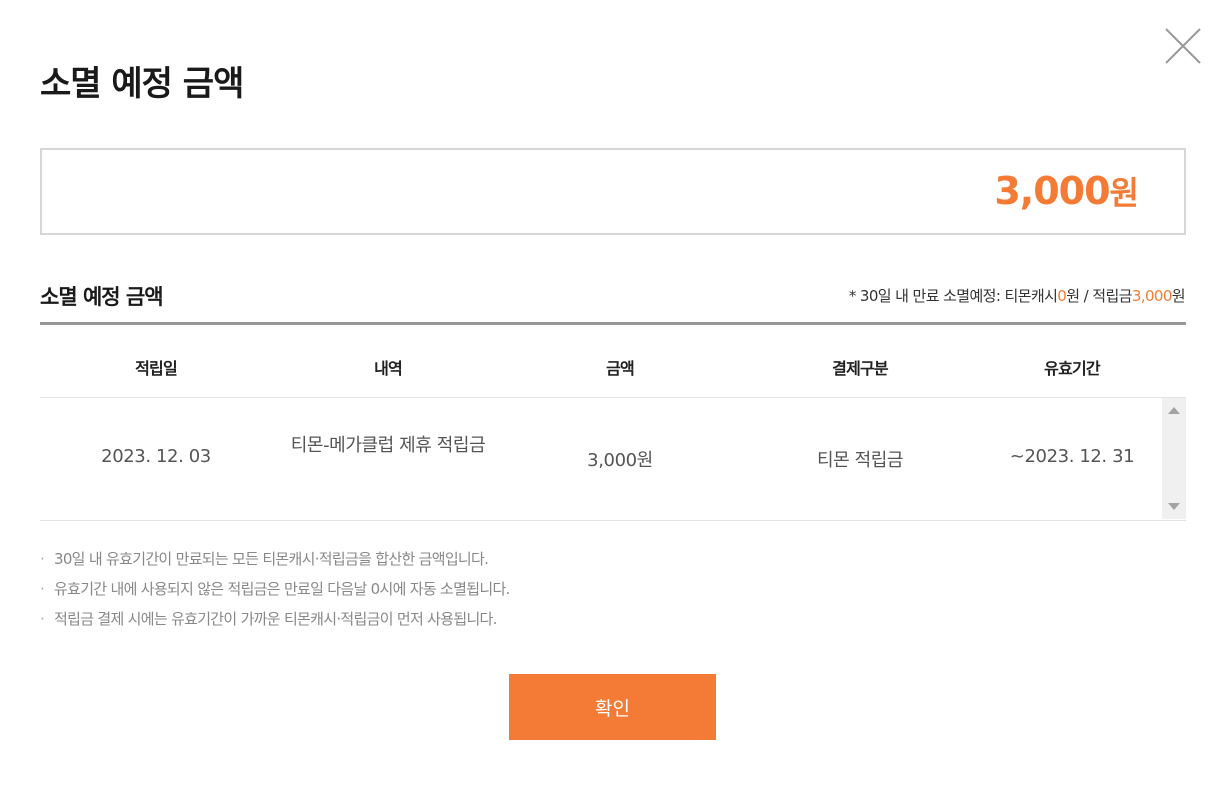 This screenshot has width=1225, height=795. Describe the element at coordinates (388, 368) in the screenshot. I see `header-description: 내역` at that location.